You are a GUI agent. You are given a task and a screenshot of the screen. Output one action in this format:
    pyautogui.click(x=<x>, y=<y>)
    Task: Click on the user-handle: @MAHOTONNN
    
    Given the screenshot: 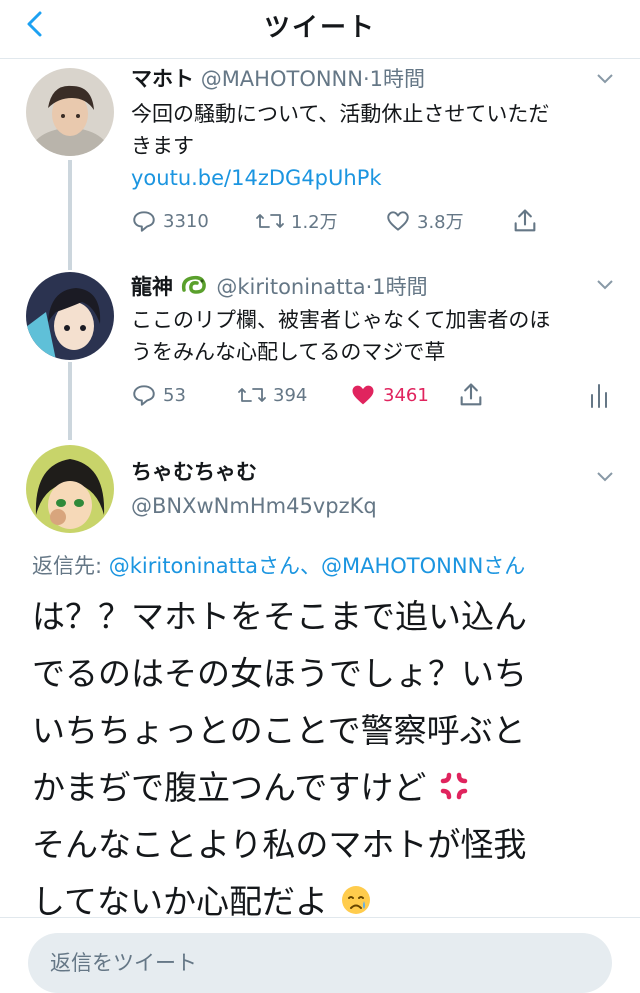 What is the action you would take?
    pyautogui.click(x=282, y=79)
    